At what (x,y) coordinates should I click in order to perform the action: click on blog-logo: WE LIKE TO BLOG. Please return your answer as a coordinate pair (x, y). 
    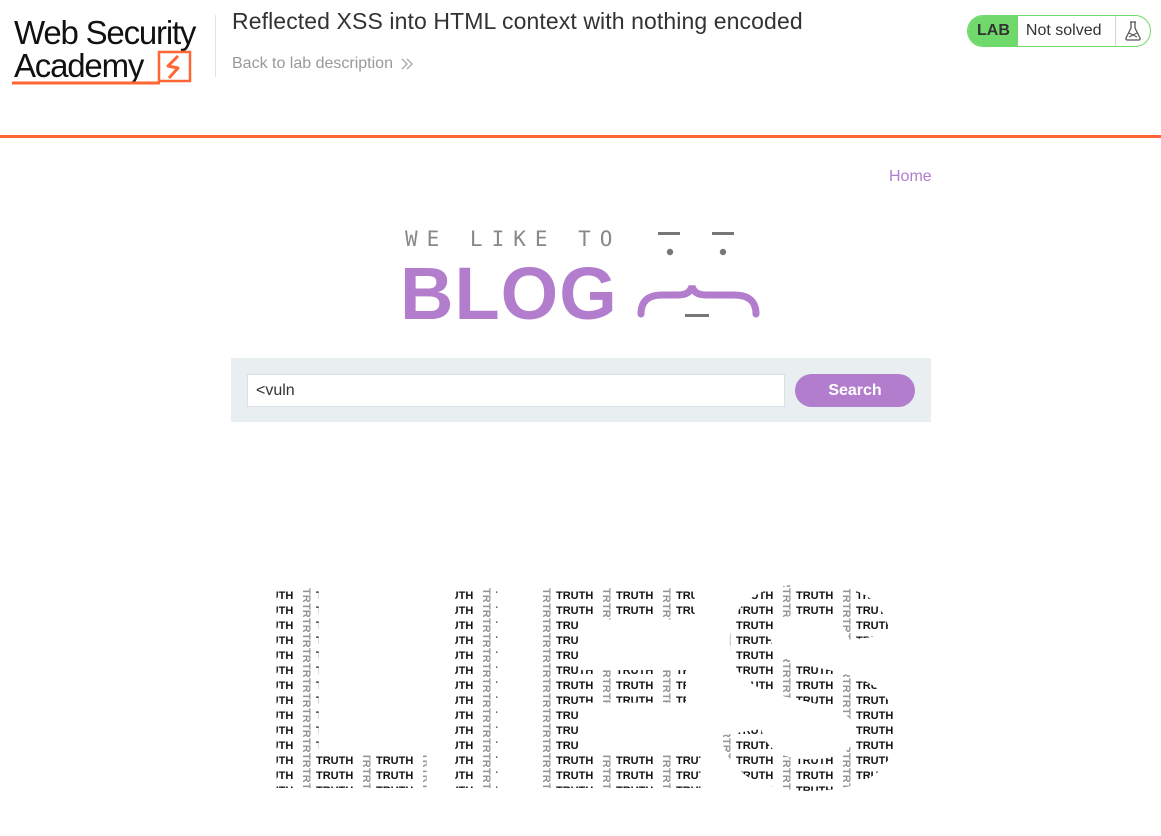
    Looking at the image, I should click on (580, 276).